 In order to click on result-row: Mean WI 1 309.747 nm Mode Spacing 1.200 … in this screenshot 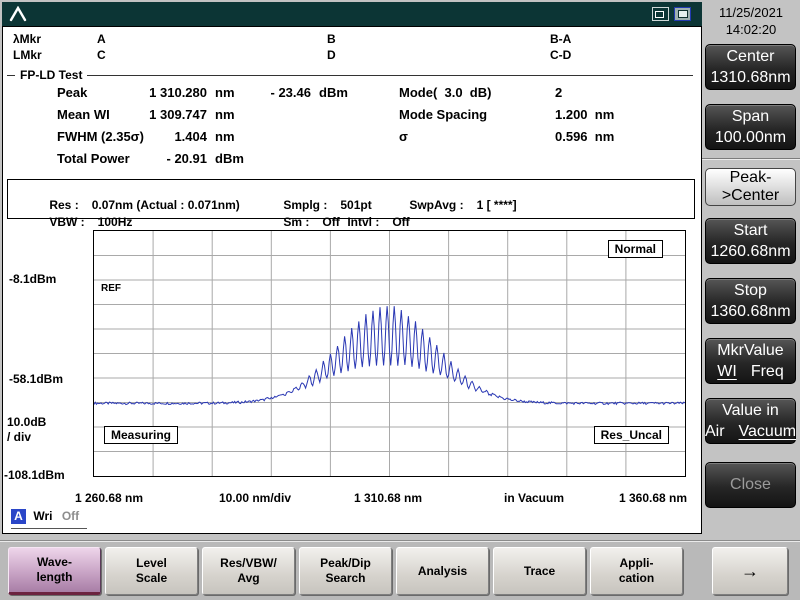, I will do `click(352, 116)`.